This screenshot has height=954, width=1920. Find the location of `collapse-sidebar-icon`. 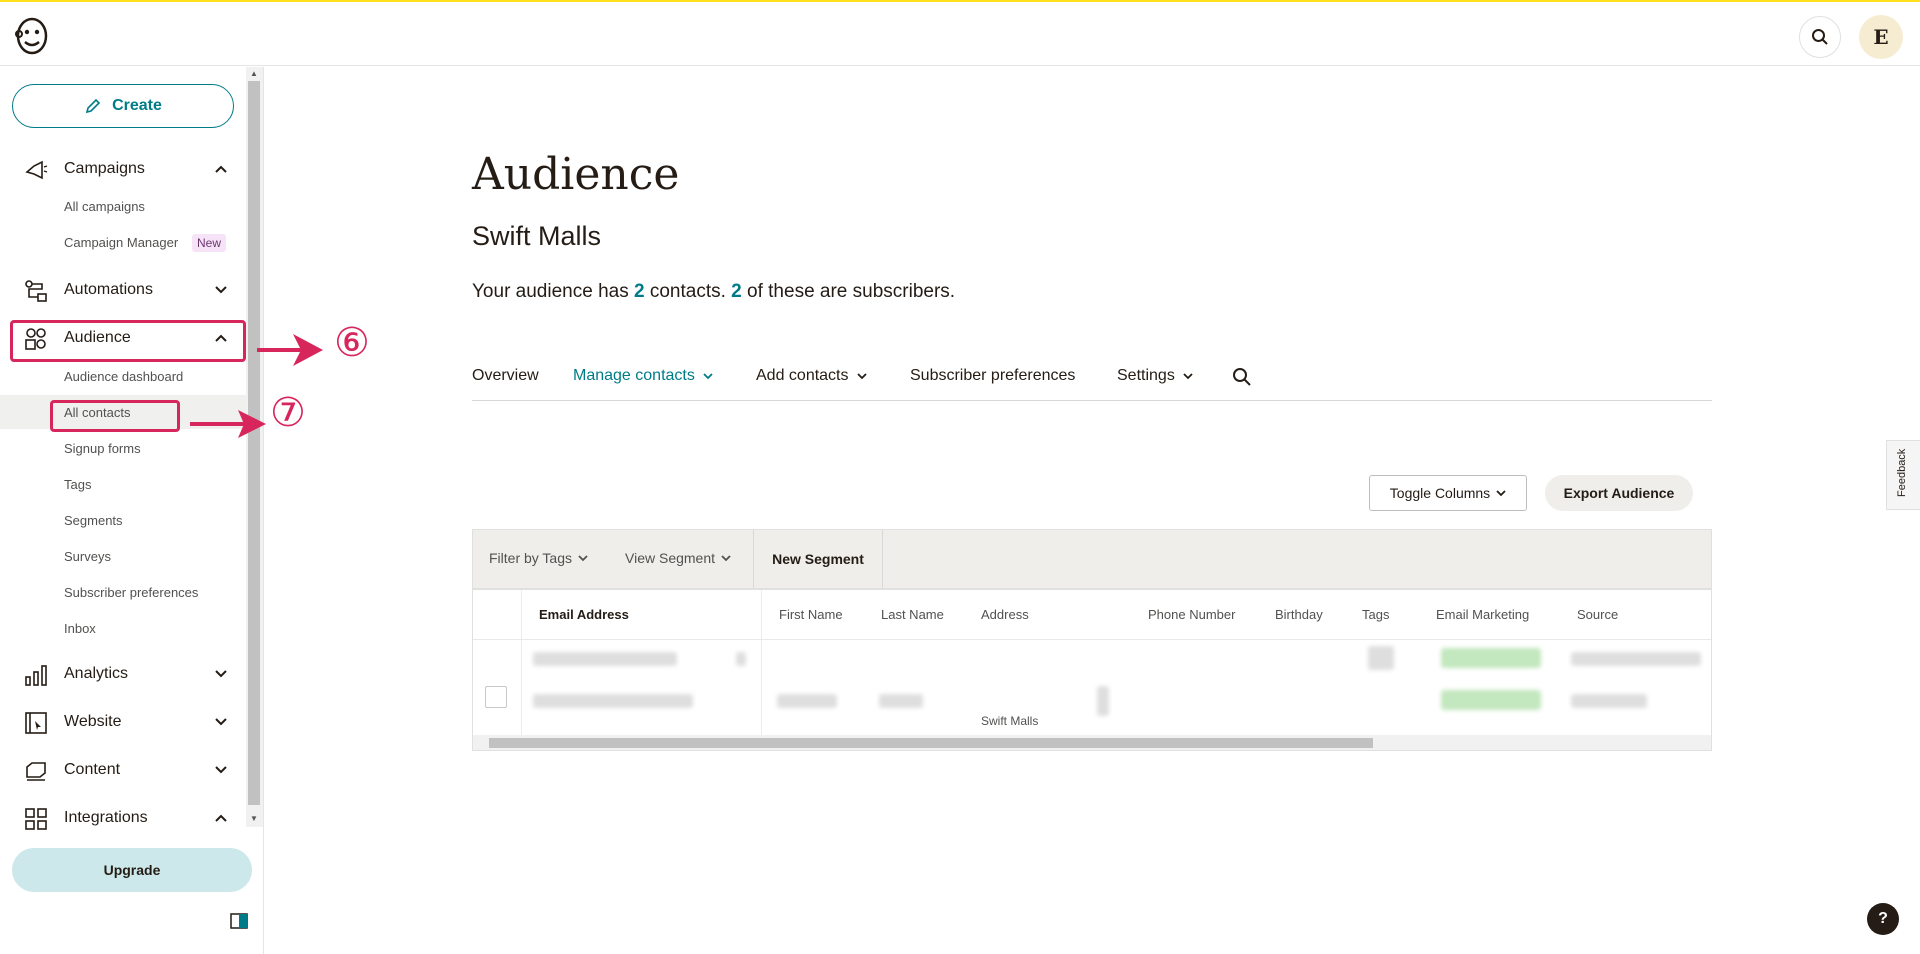

collapse-sidebar-icon is located at coordinates (239, 921).